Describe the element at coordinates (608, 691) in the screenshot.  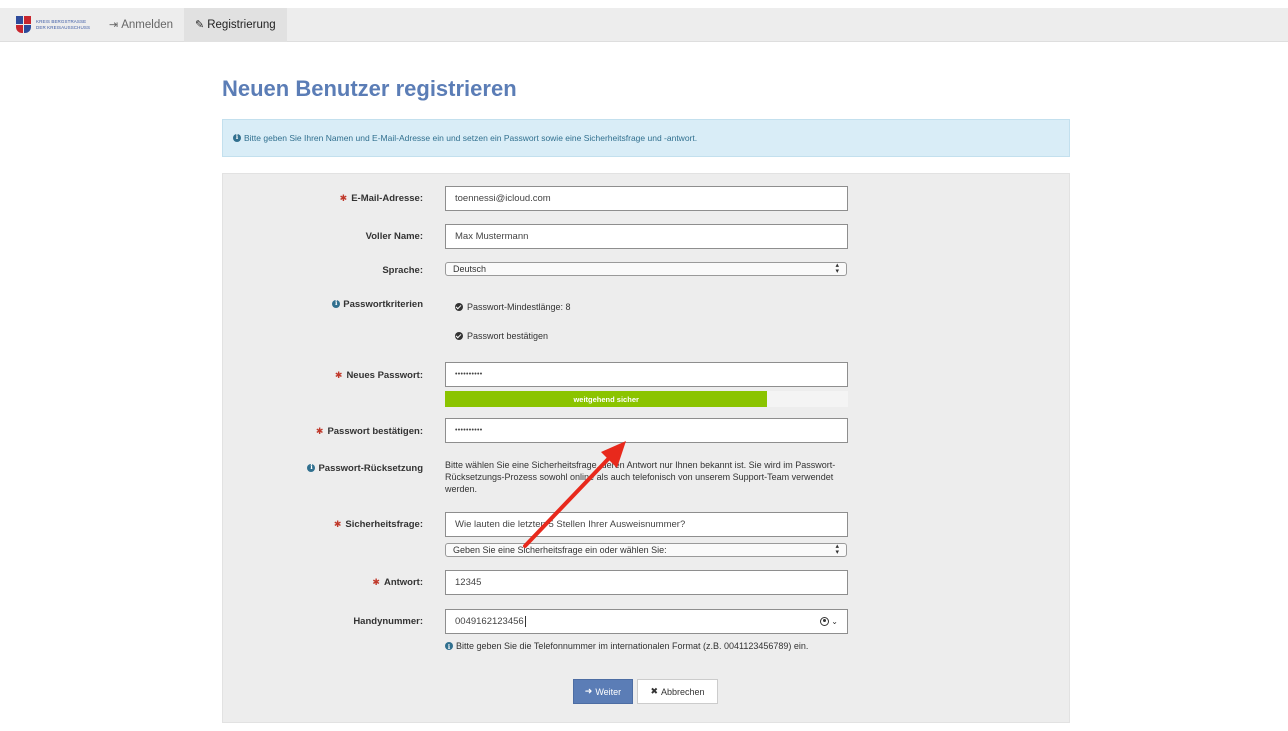
I see `next-button-label: Weiter` at that location.